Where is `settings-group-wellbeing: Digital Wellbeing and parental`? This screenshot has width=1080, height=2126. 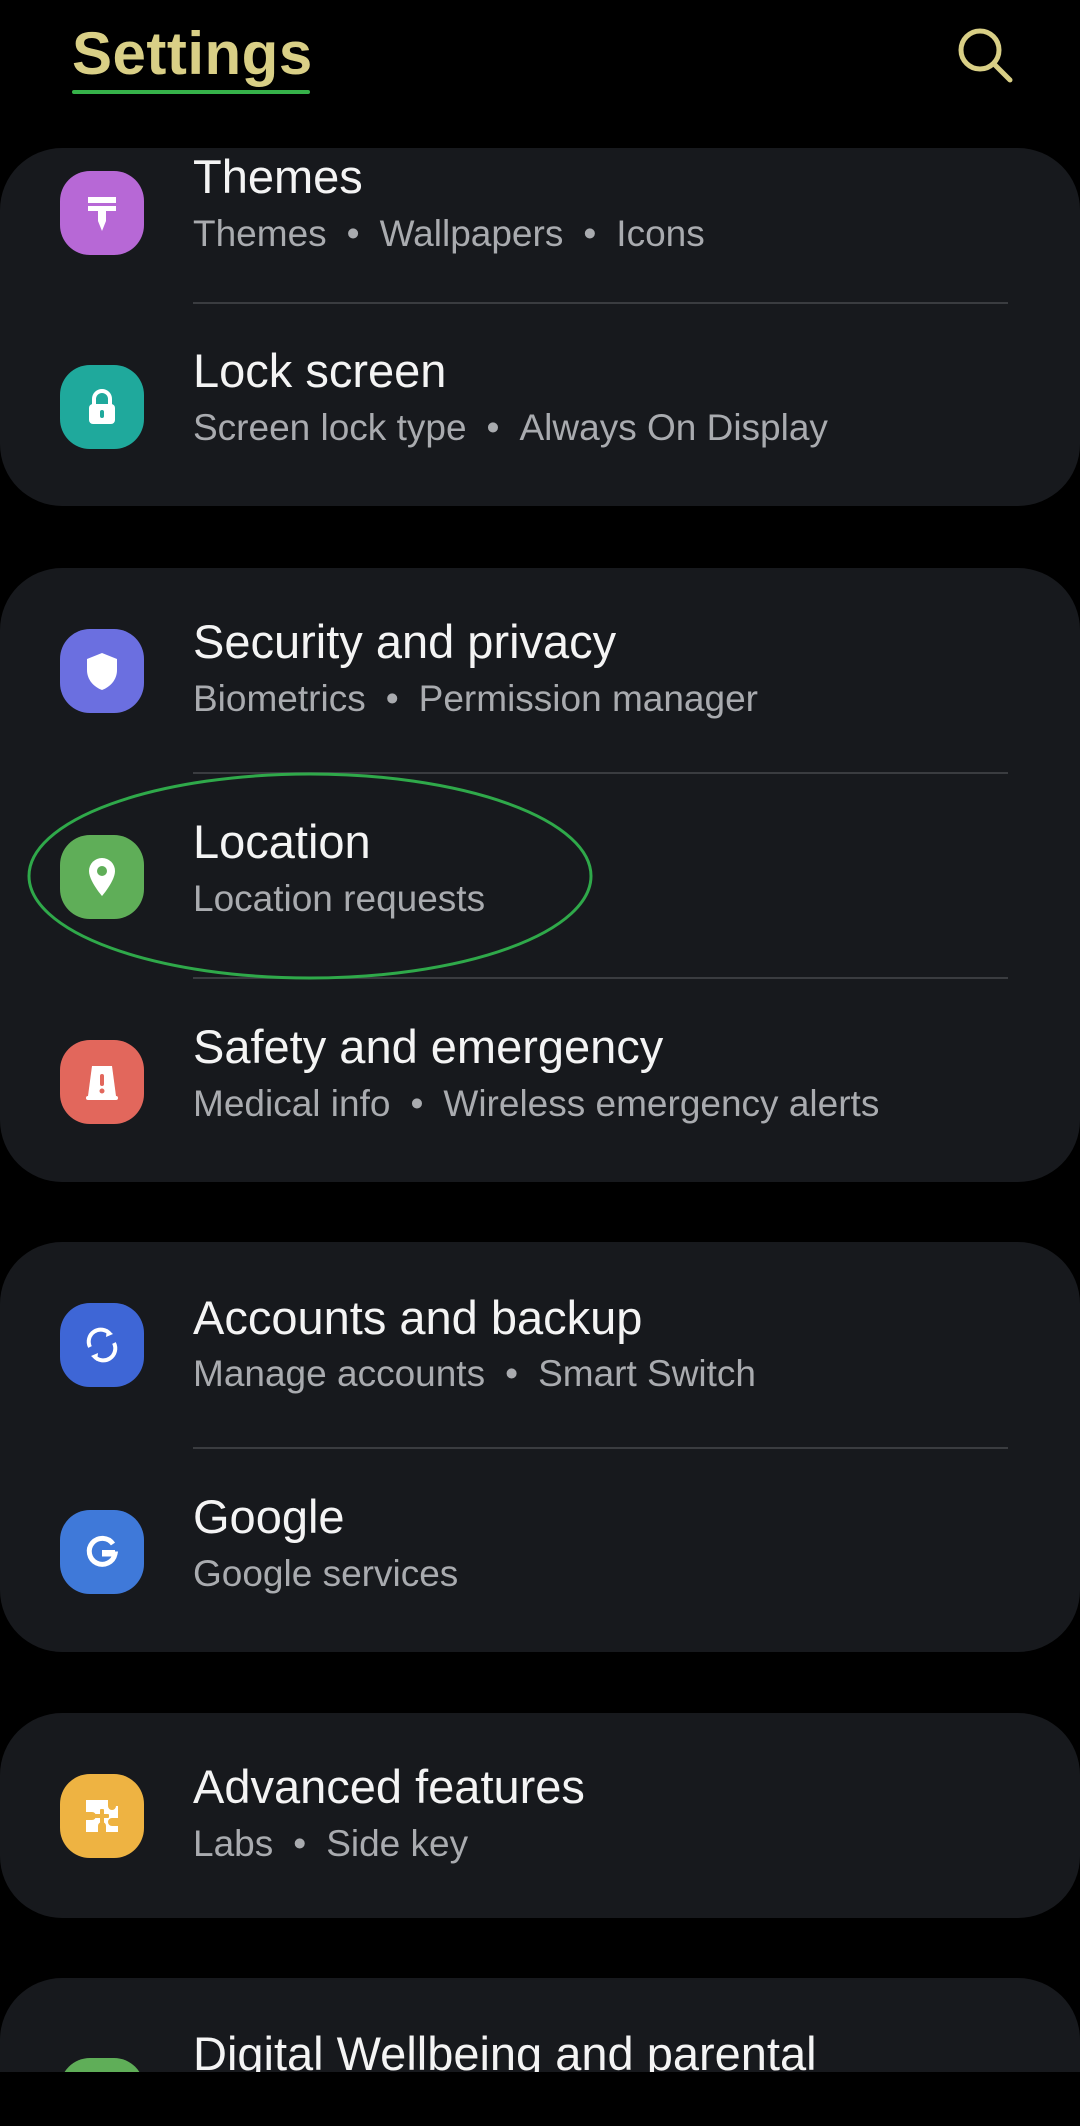
settings-group-wellbeing: Digital Wellbeing and parental is located at coordinates (540, 2025).